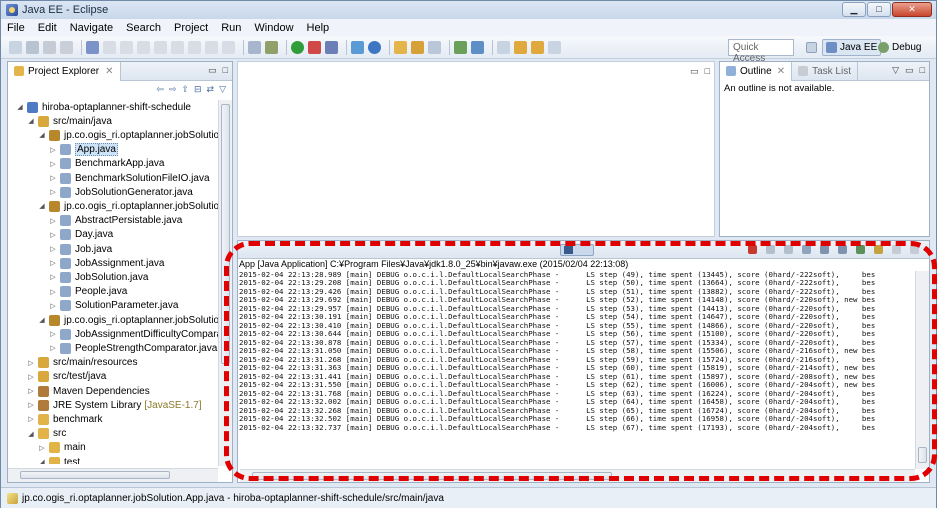  Describe the element at coordinates (417, 47) in the screenshot. I see `open-task-icon` at that location.